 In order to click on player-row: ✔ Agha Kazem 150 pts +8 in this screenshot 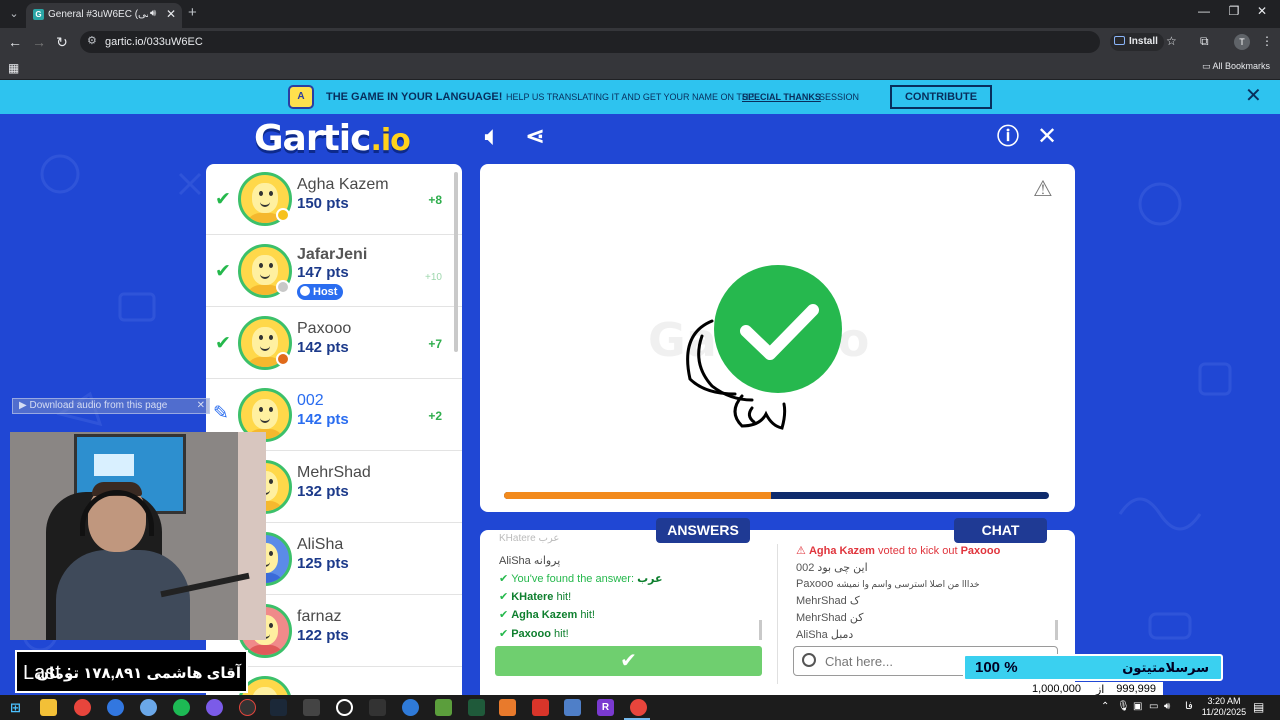, I will do `click(334, 199)`.